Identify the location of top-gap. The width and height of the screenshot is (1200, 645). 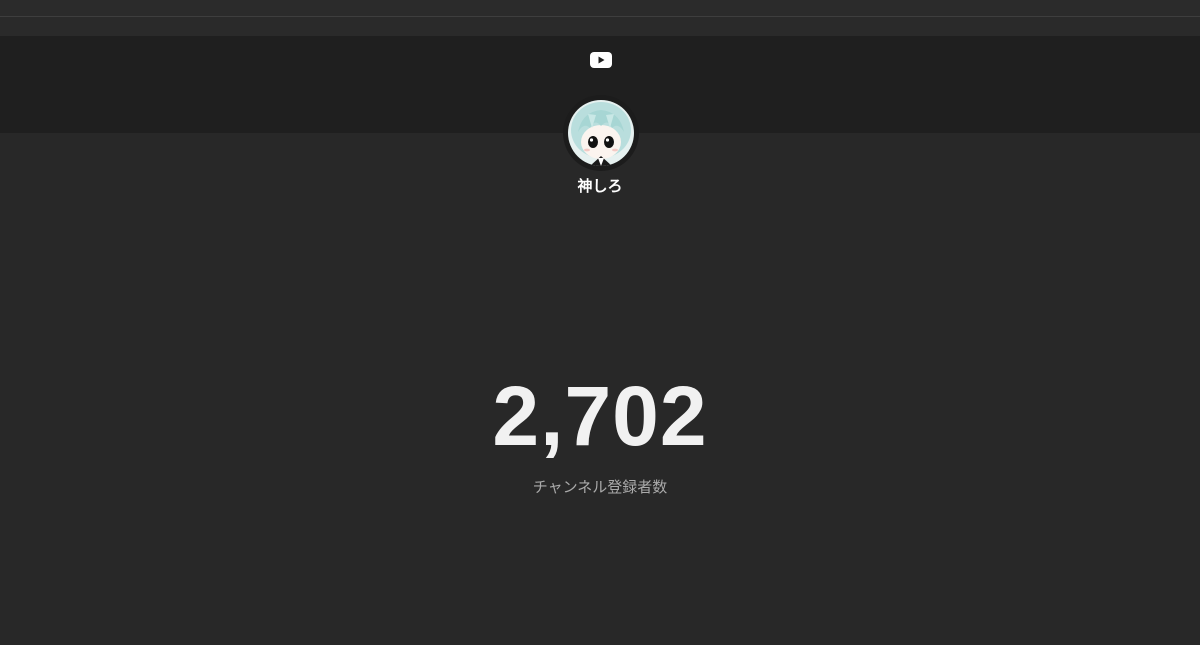
(600, 26).